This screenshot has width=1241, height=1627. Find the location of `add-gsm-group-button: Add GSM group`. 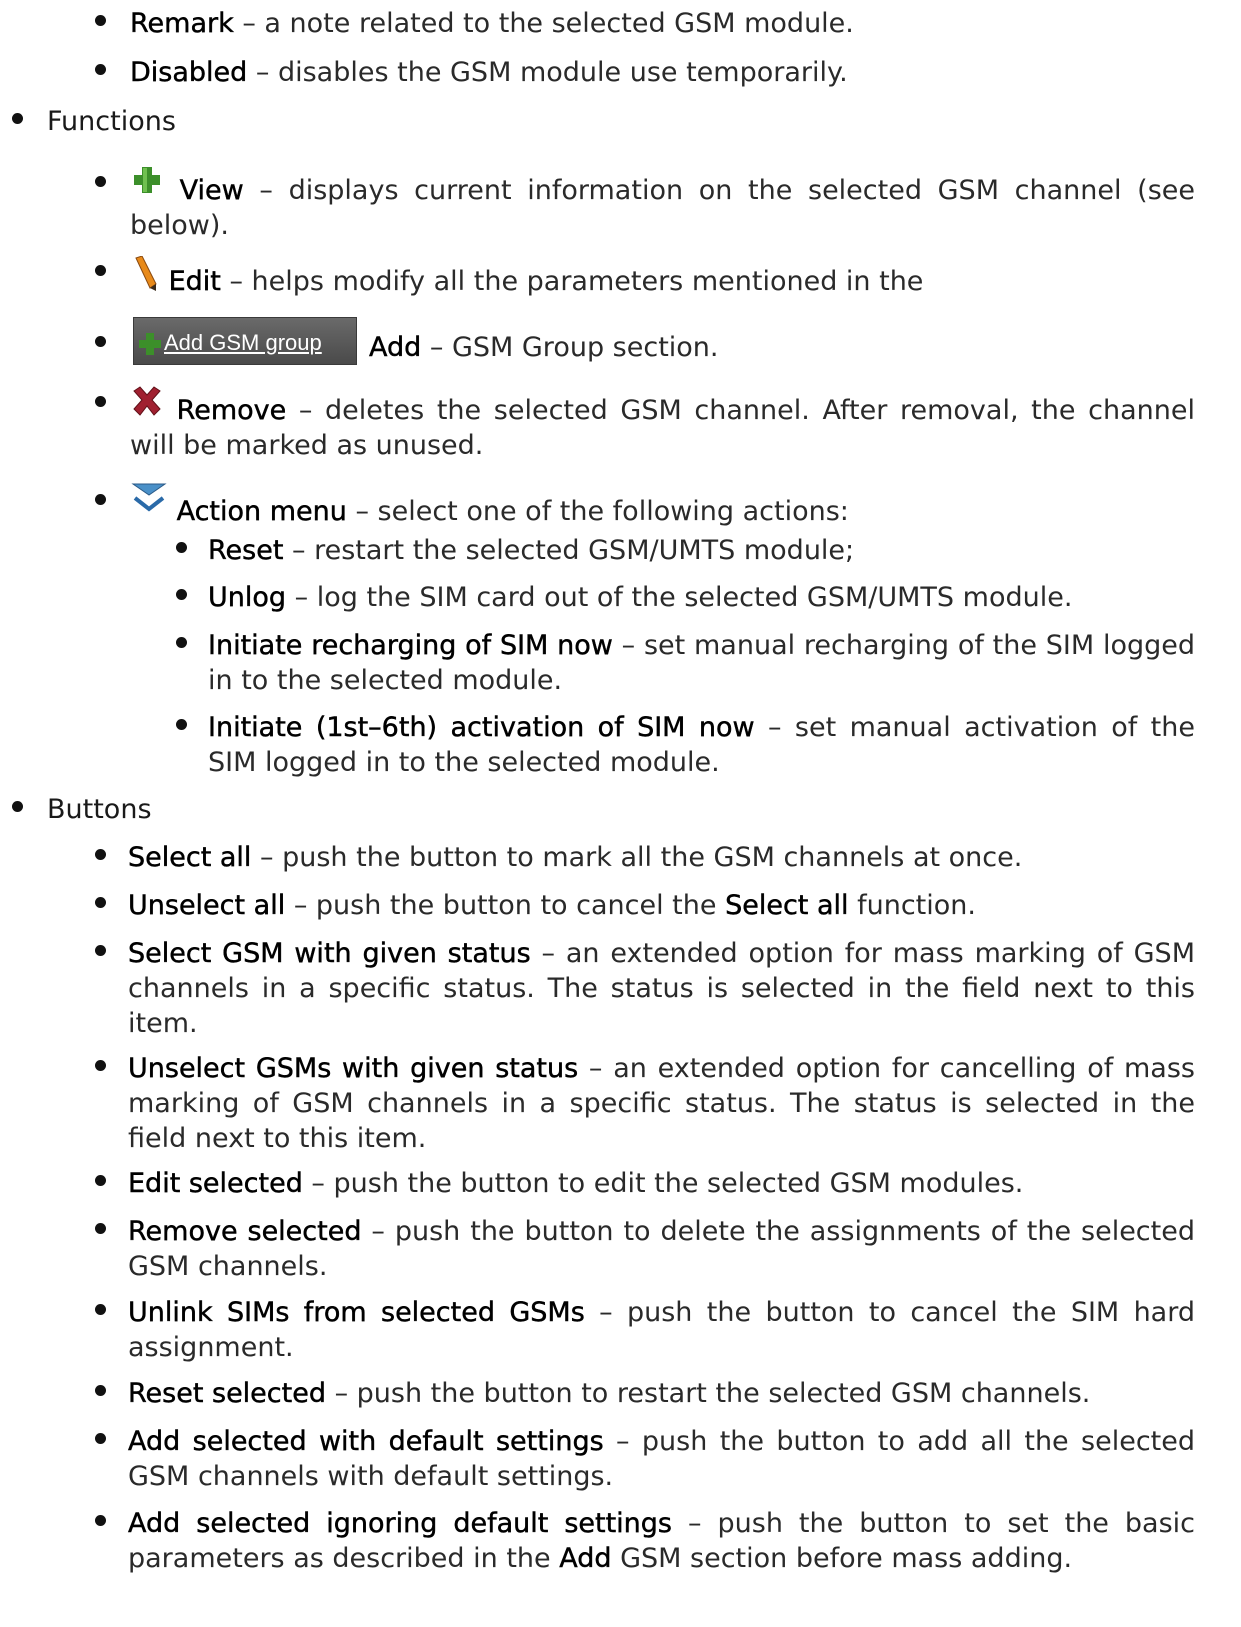

add-gsm-group-button: Add GSM group is located at coordinates (245, 341).